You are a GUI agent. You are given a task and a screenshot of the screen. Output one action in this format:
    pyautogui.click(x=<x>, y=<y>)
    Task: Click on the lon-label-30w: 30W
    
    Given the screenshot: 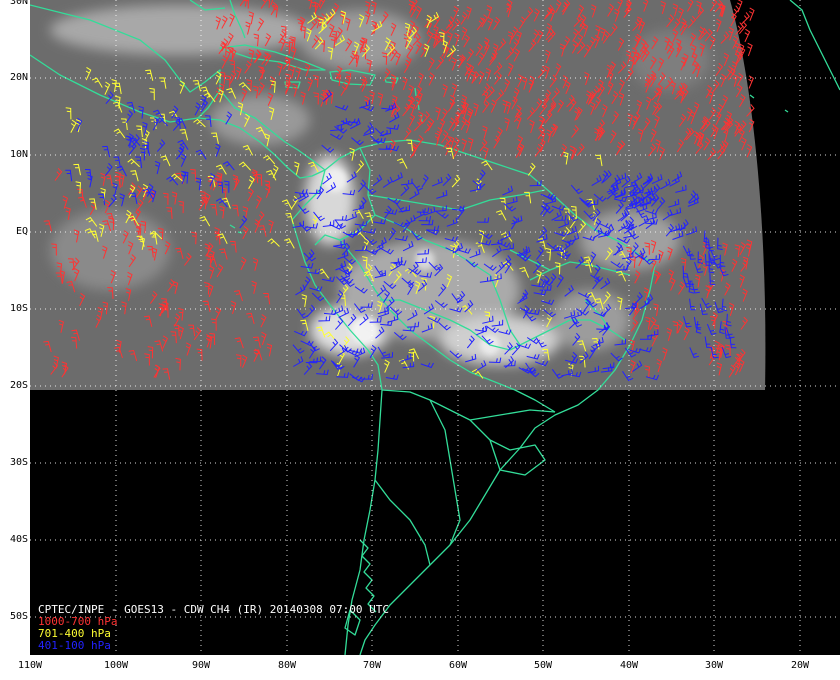 What is the action you would take?
    pyautogui.click(x=714, y=665)
    